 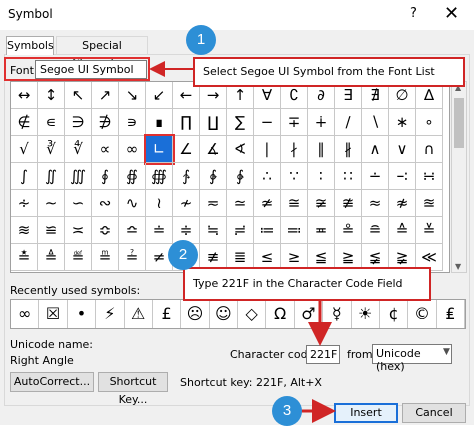 What do you see at coordinates (451, 13) in the screenshot?
I see `close-icon: ✕` at bounding box center [451, 13].